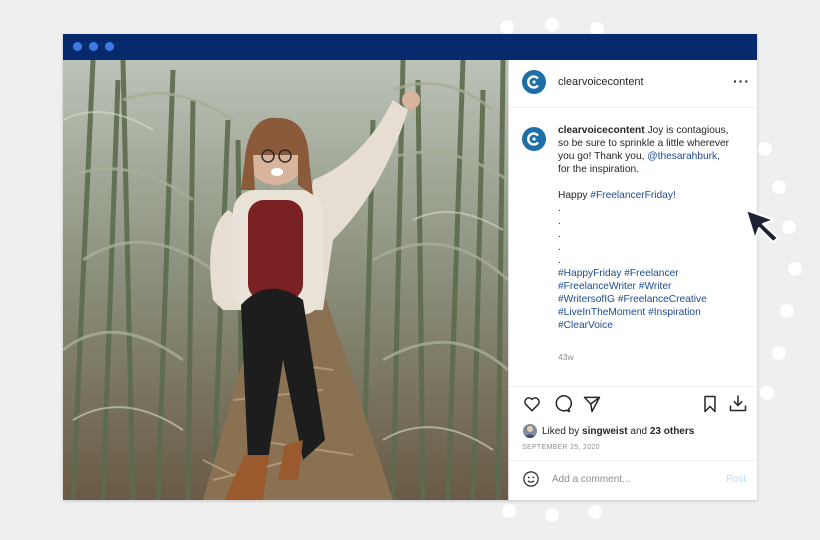  Describe the element at coordinates (561, 447) in the screenshot. I see `post-date: SEPTEMBER 25, 2020` at that location.